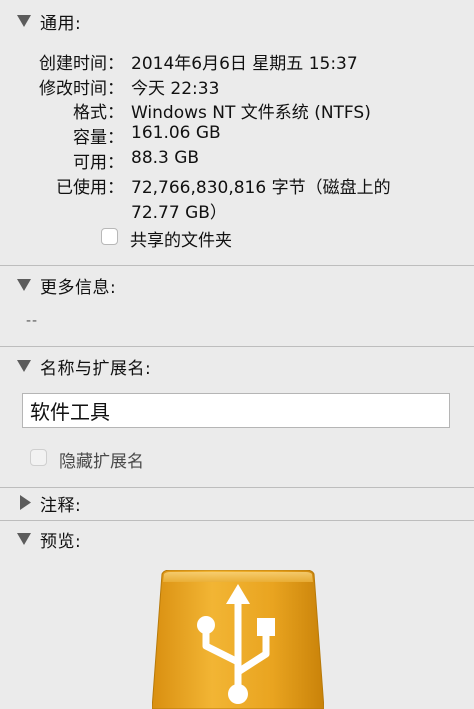 The height and width of the screenshot is (709, 474). I want to click on format-label: 格式：, so click(98, 113).